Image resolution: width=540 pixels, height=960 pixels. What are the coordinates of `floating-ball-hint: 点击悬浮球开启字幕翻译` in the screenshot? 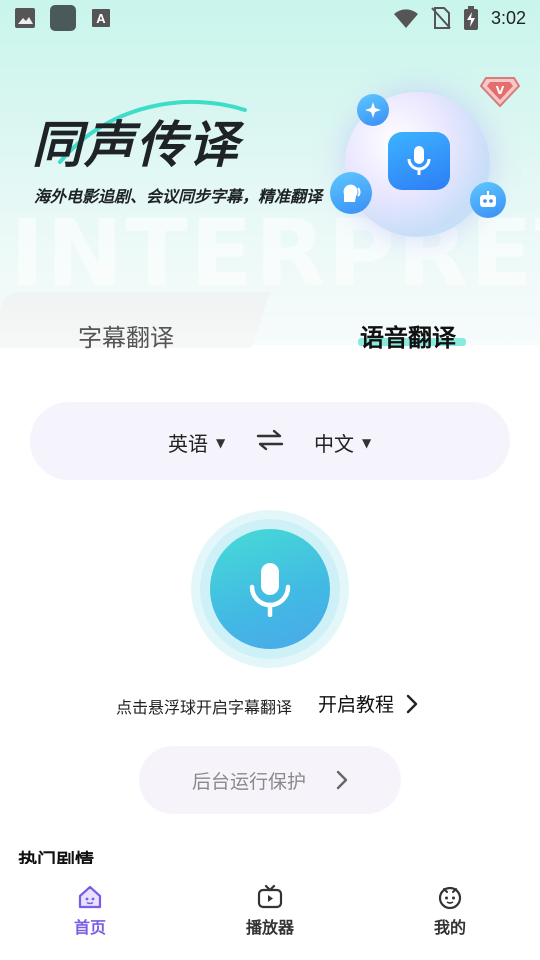 It's located at (204, 707).